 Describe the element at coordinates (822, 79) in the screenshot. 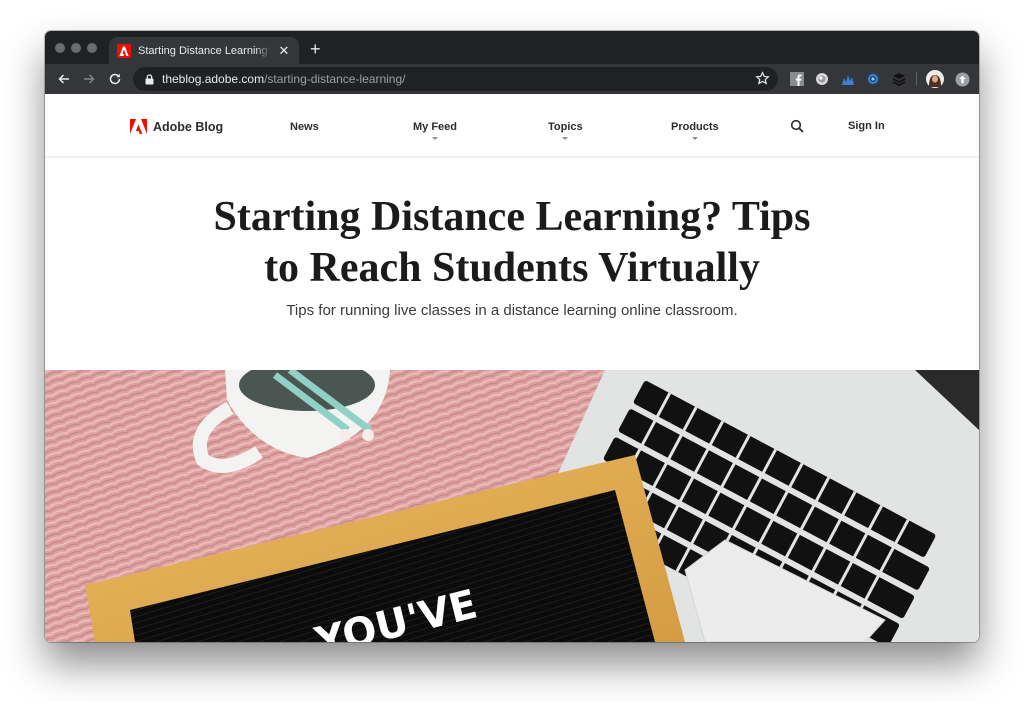

I see `circle-extension-icon` at that location.